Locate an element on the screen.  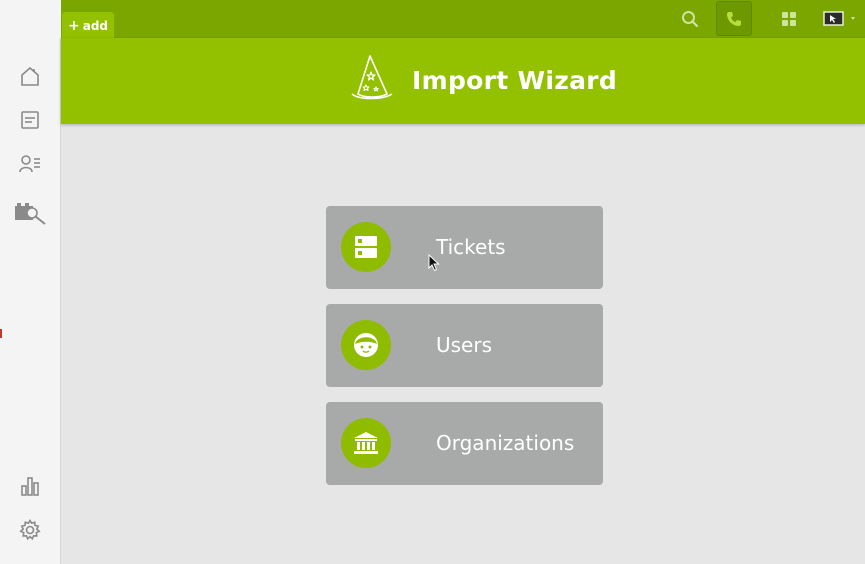
option-label: Organizations is located at coordinates (505, 443).